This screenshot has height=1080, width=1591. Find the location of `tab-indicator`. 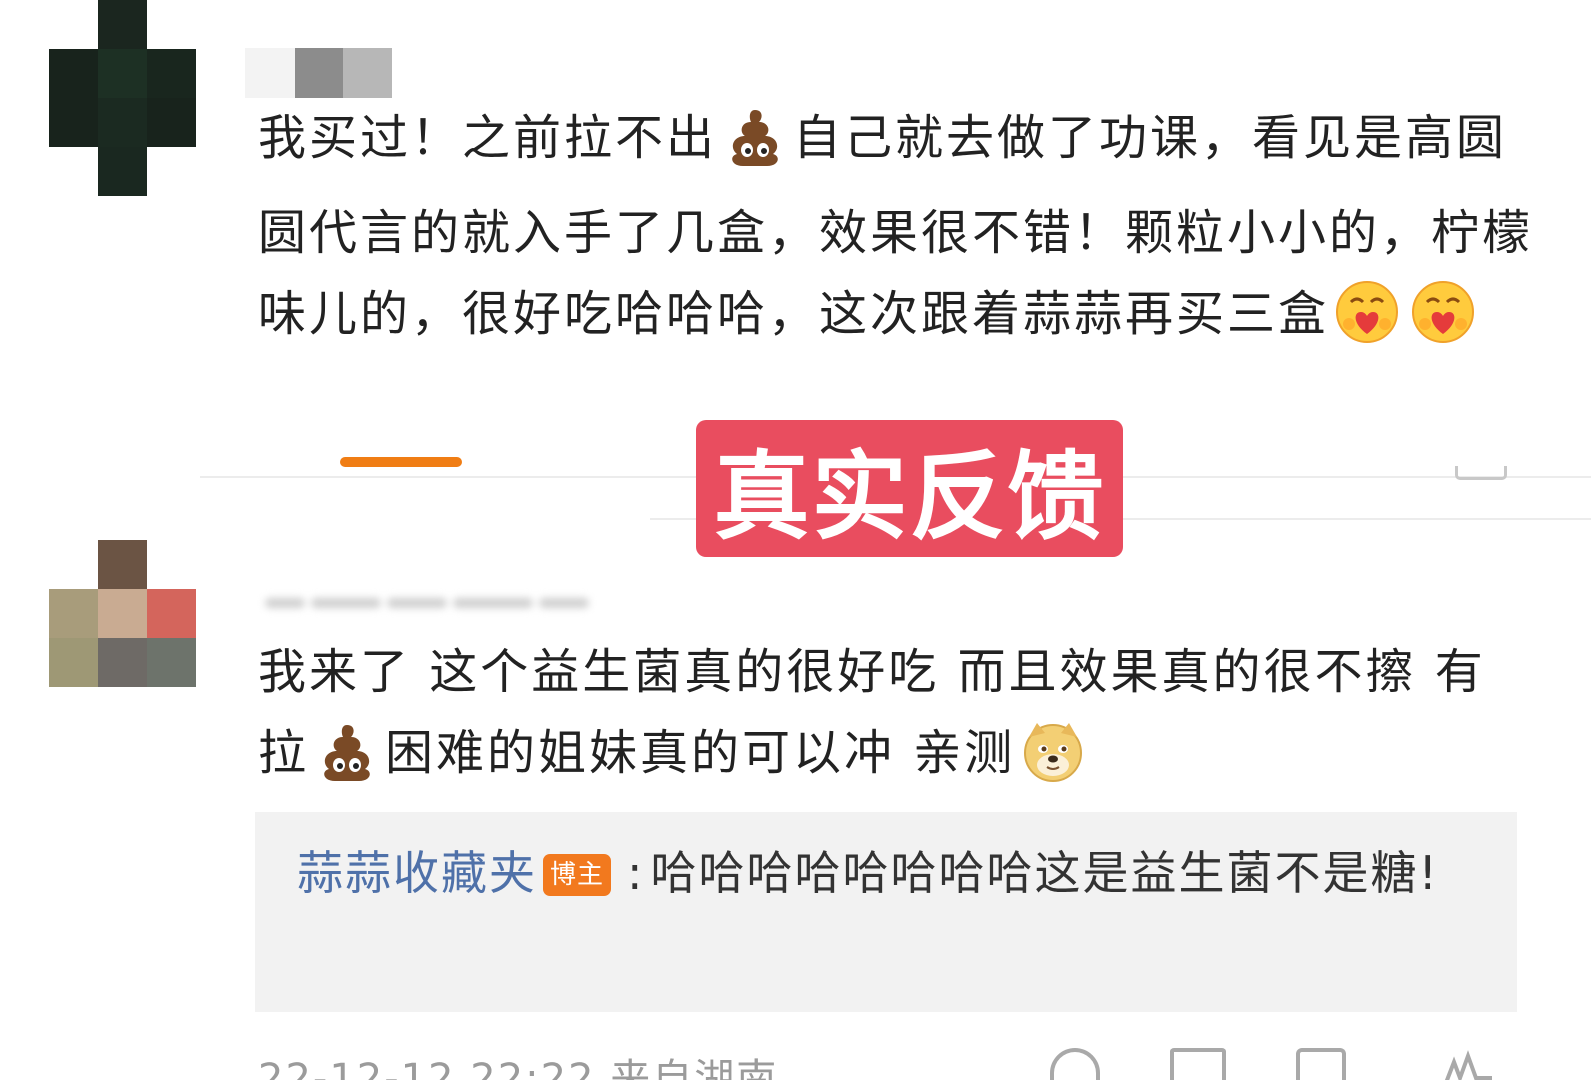

tab-indicator is located at coordinates (401, 462).